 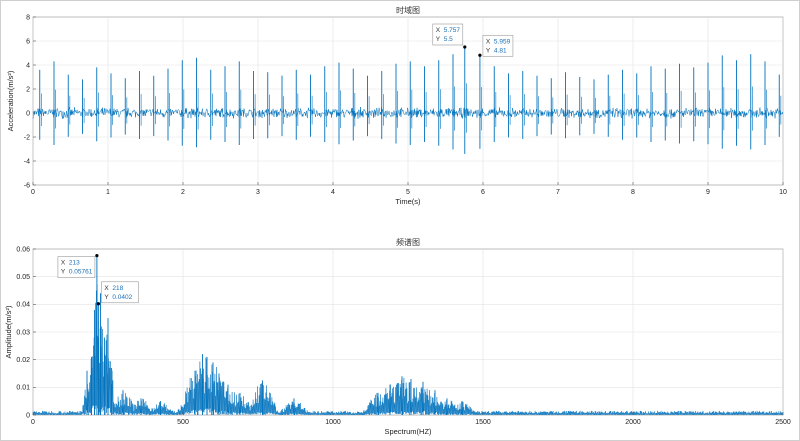 I want to click on y-tick-label: 0.02, so click(x=23, y=360).